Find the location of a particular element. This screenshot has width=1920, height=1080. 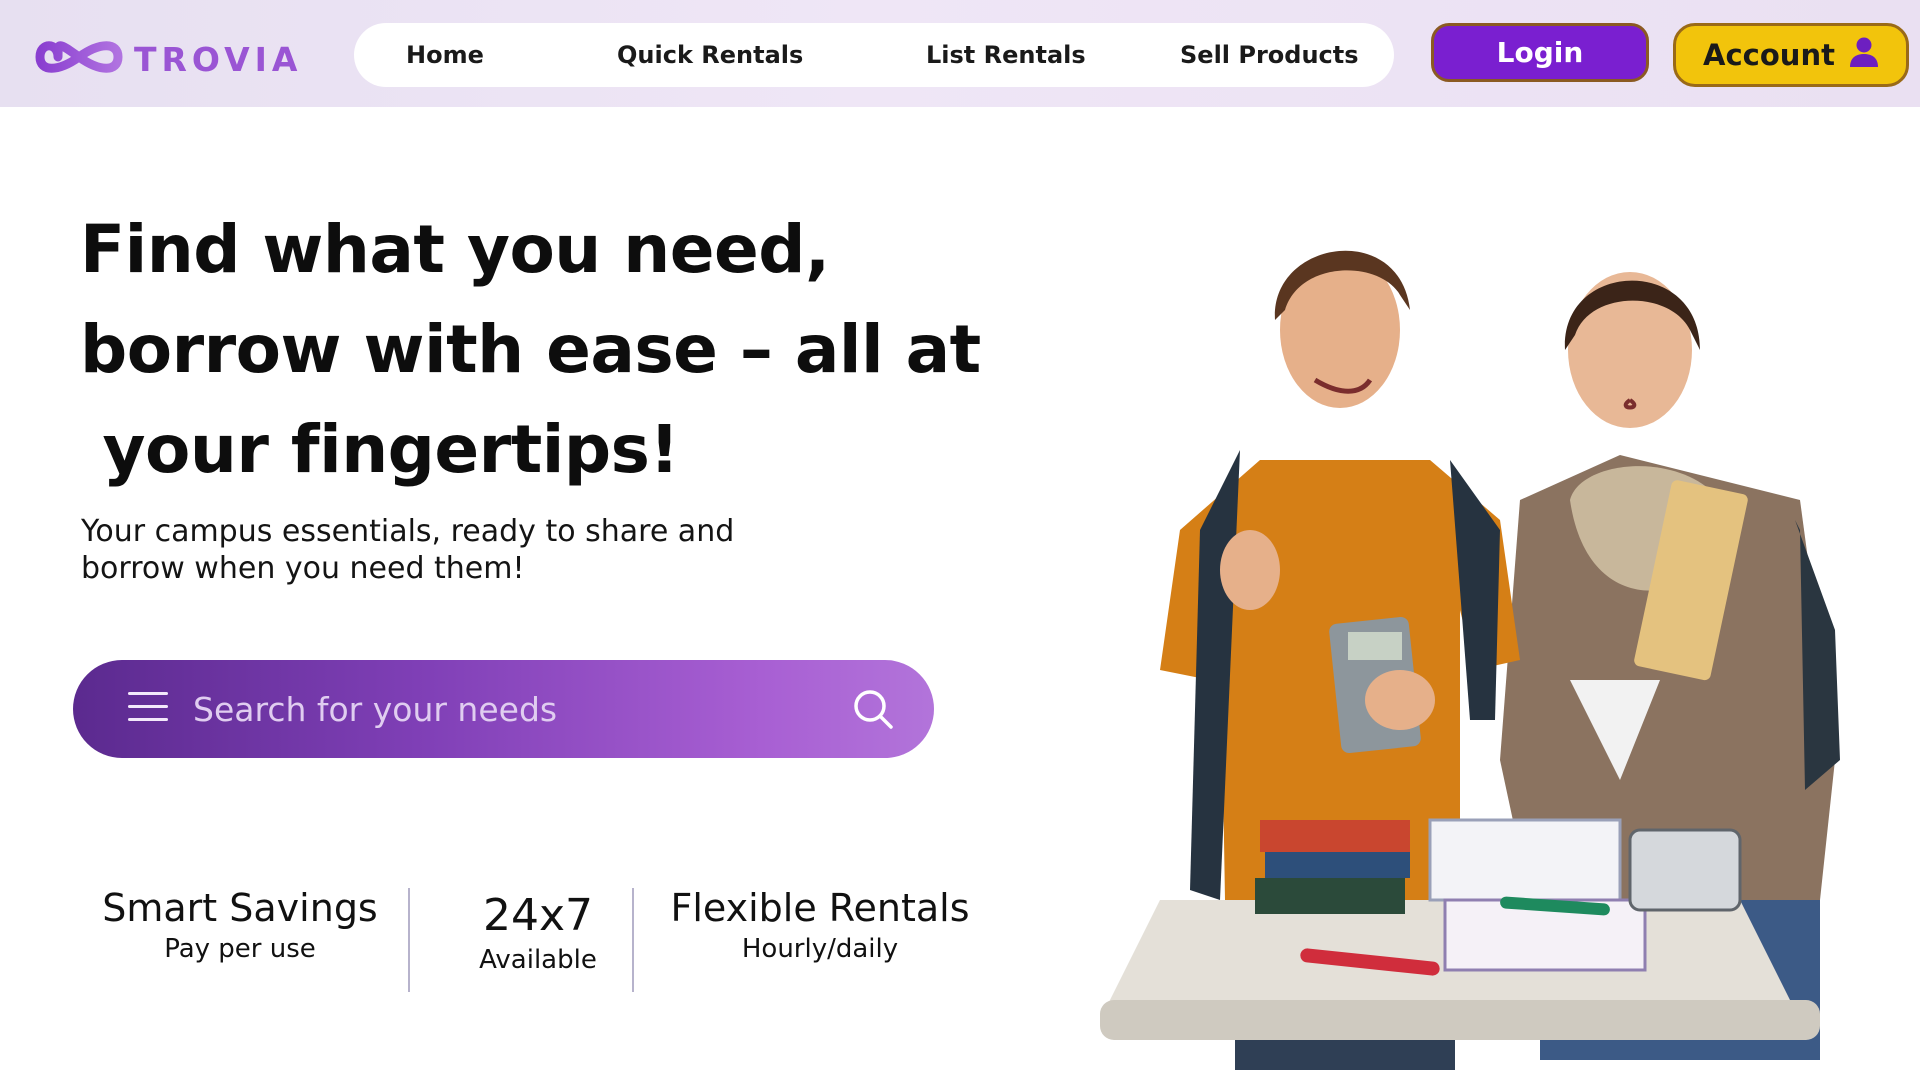

menu-icon is located at coordinates (148, 708).